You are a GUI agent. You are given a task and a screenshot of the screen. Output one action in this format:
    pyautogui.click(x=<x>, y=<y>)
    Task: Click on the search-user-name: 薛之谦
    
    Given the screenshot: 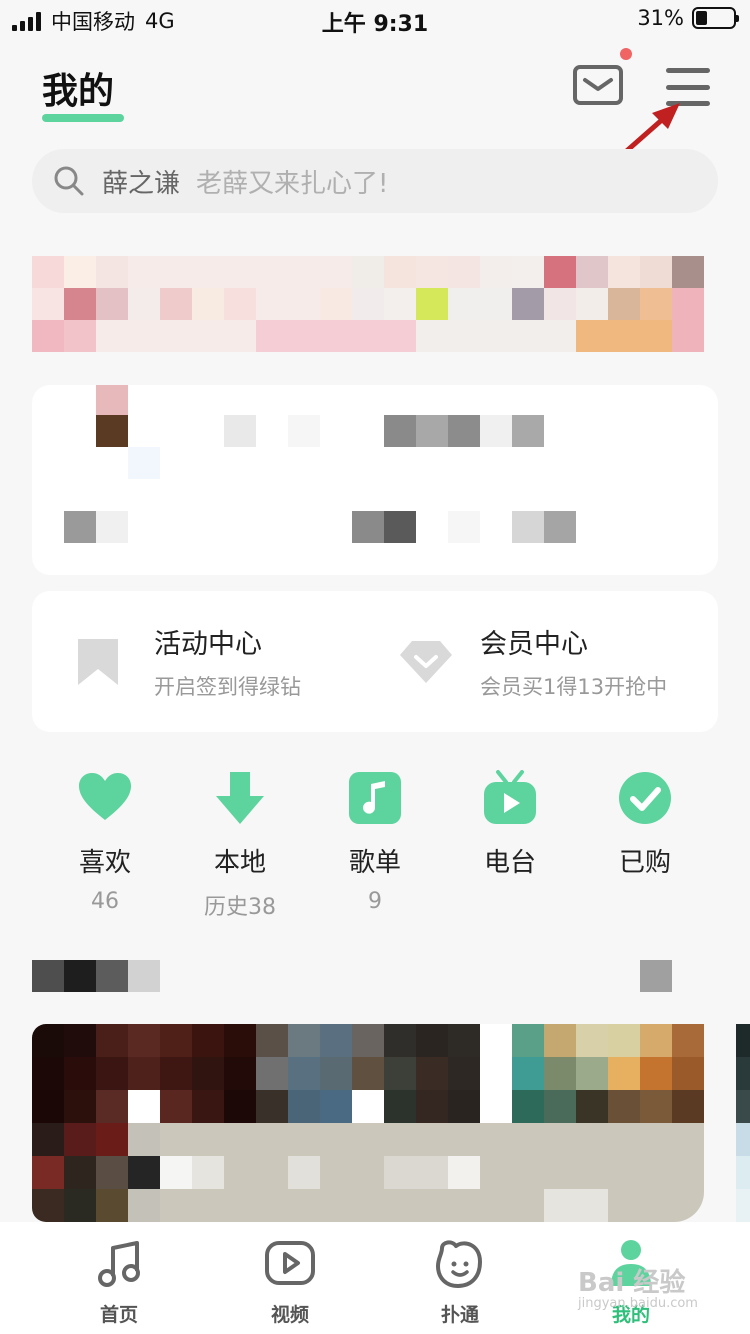 What is the action you would take?
    pyautogui.click(x=141, y=183)
    